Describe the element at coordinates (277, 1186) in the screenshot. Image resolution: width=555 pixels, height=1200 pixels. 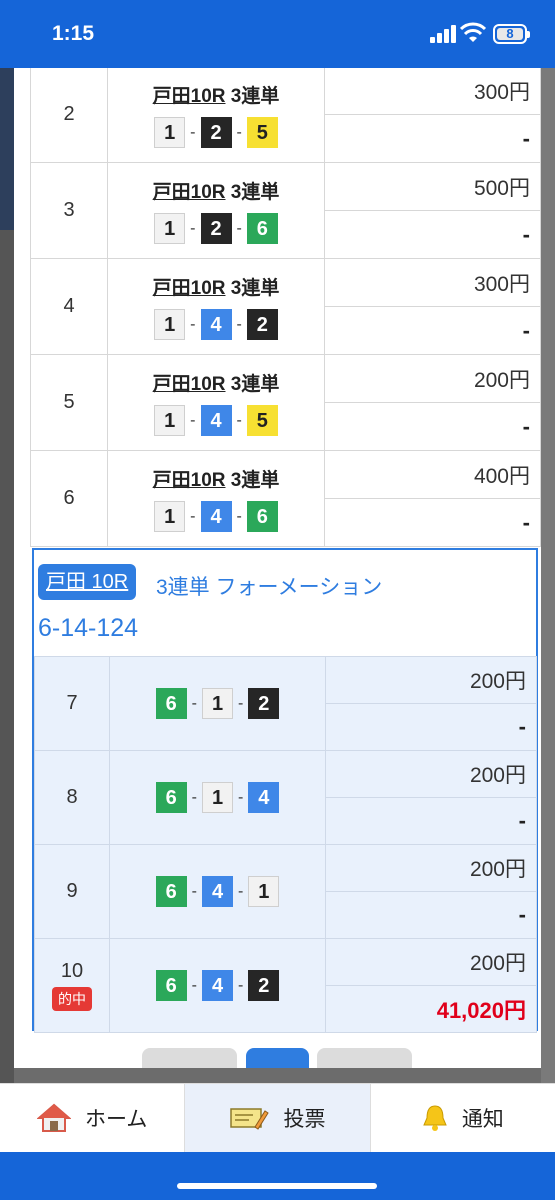
I see `home-indicator` at that location.